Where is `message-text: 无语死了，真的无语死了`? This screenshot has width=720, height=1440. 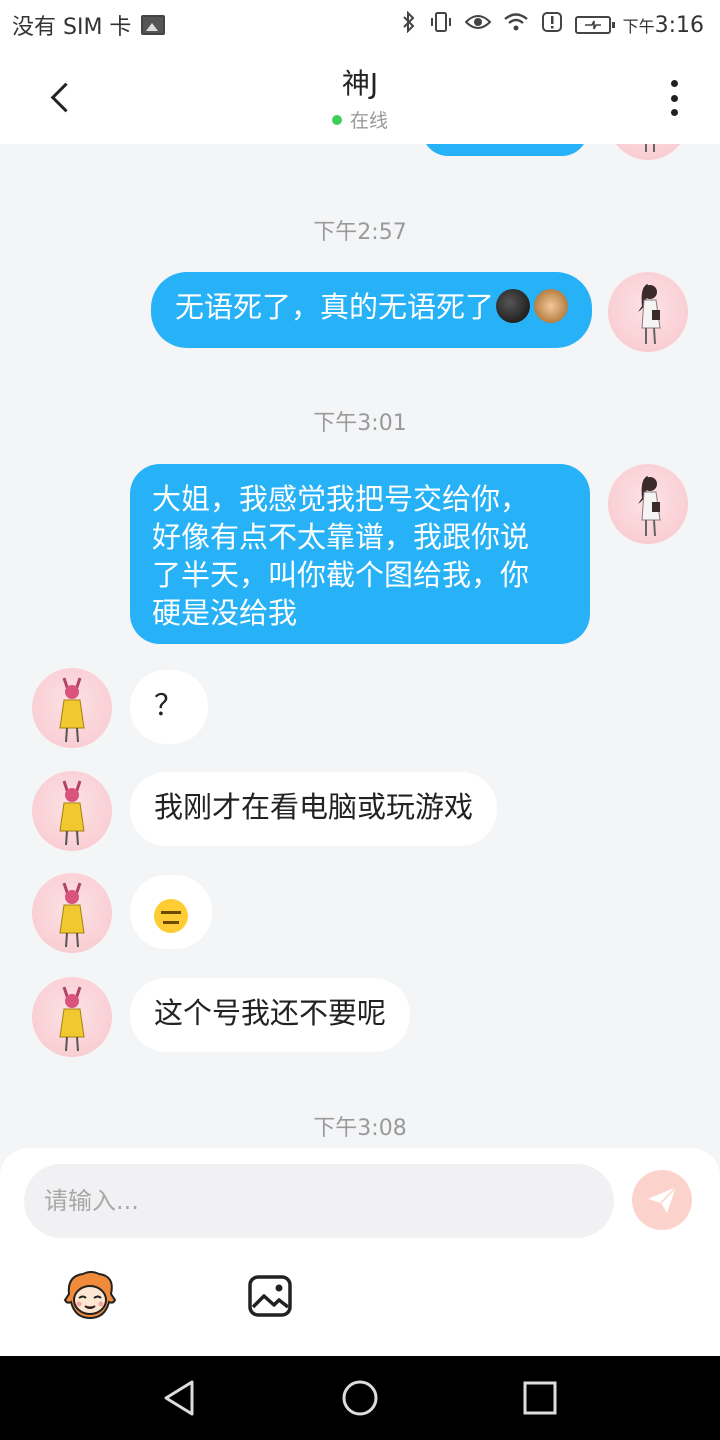 message-text: 无语死了，真的无语死了 is located at coordinates (334, 307).